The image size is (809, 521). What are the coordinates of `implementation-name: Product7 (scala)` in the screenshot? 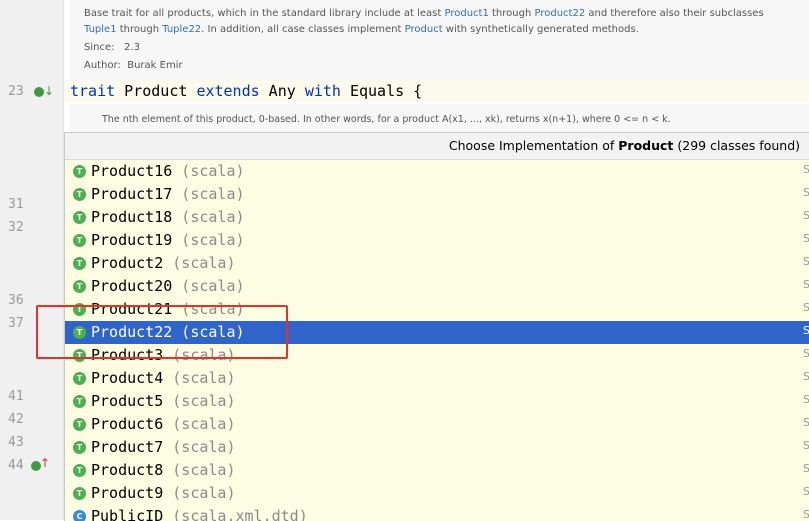 It's located at (163, 447).